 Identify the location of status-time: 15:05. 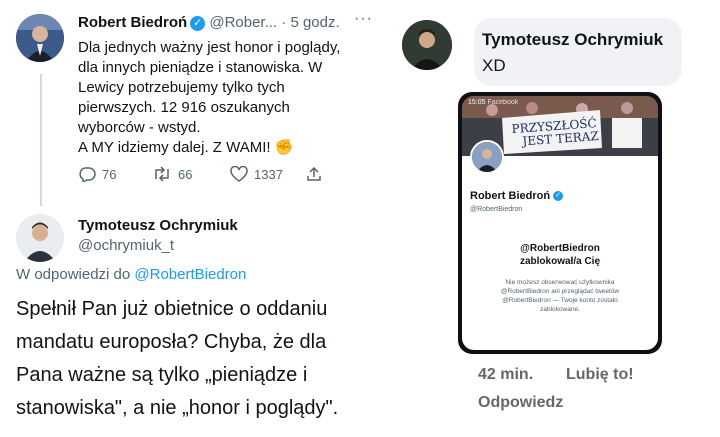
(477, 102).